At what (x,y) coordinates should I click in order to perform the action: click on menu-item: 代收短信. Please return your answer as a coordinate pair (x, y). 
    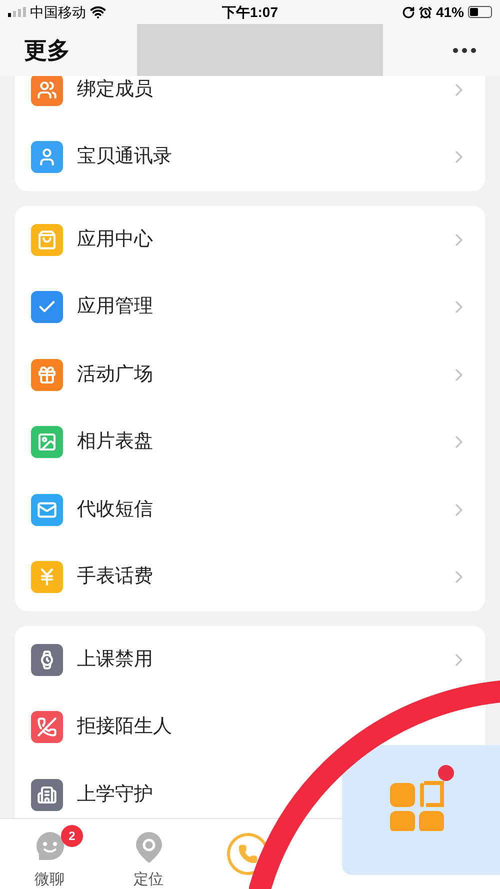
    Looking at the image, I should click on (92, 510).